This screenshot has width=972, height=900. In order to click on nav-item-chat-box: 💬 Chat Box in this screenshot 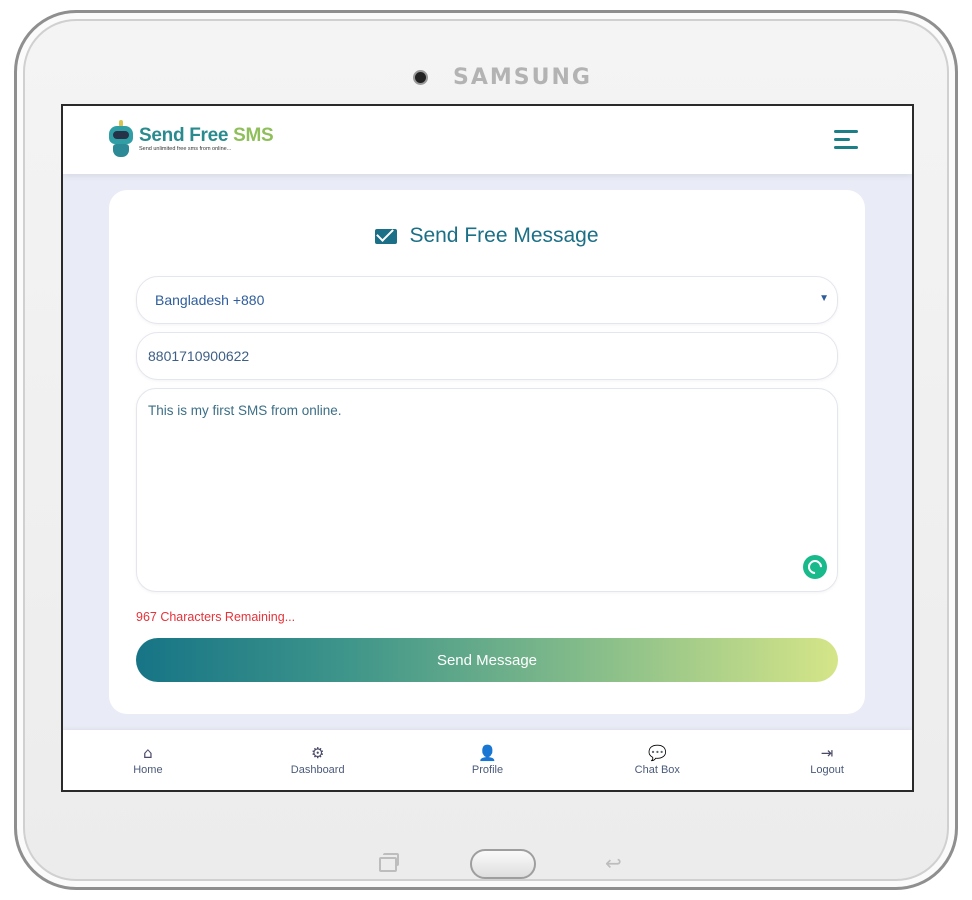, I will do `click(657, 760)`.